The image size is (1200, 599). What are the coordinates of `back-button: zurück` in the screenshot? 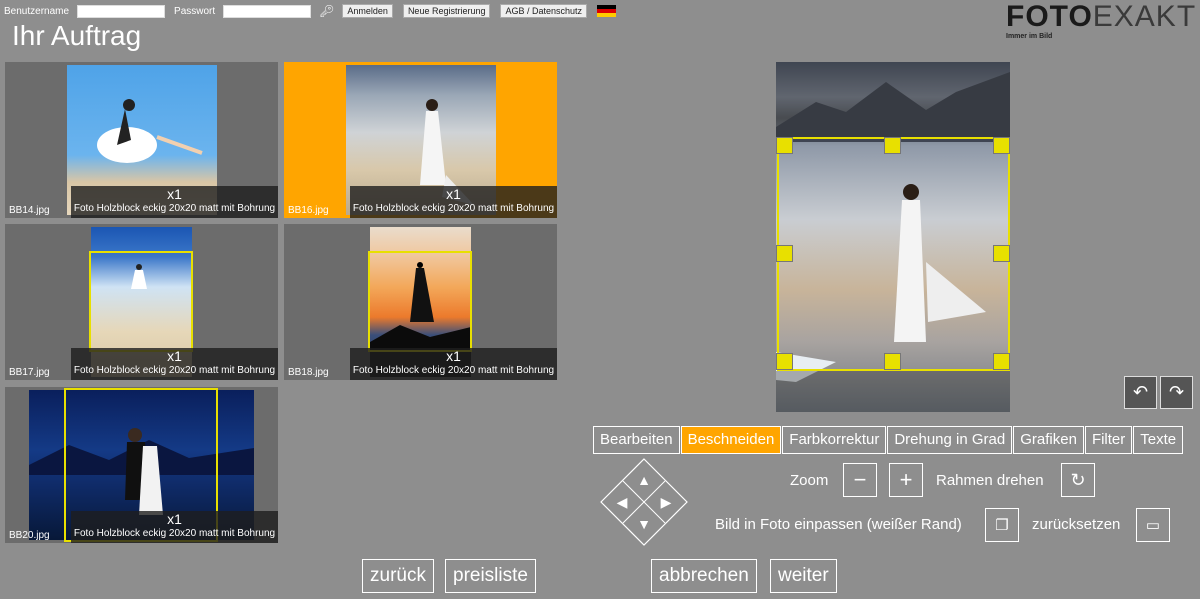 It's located at (398, 576).